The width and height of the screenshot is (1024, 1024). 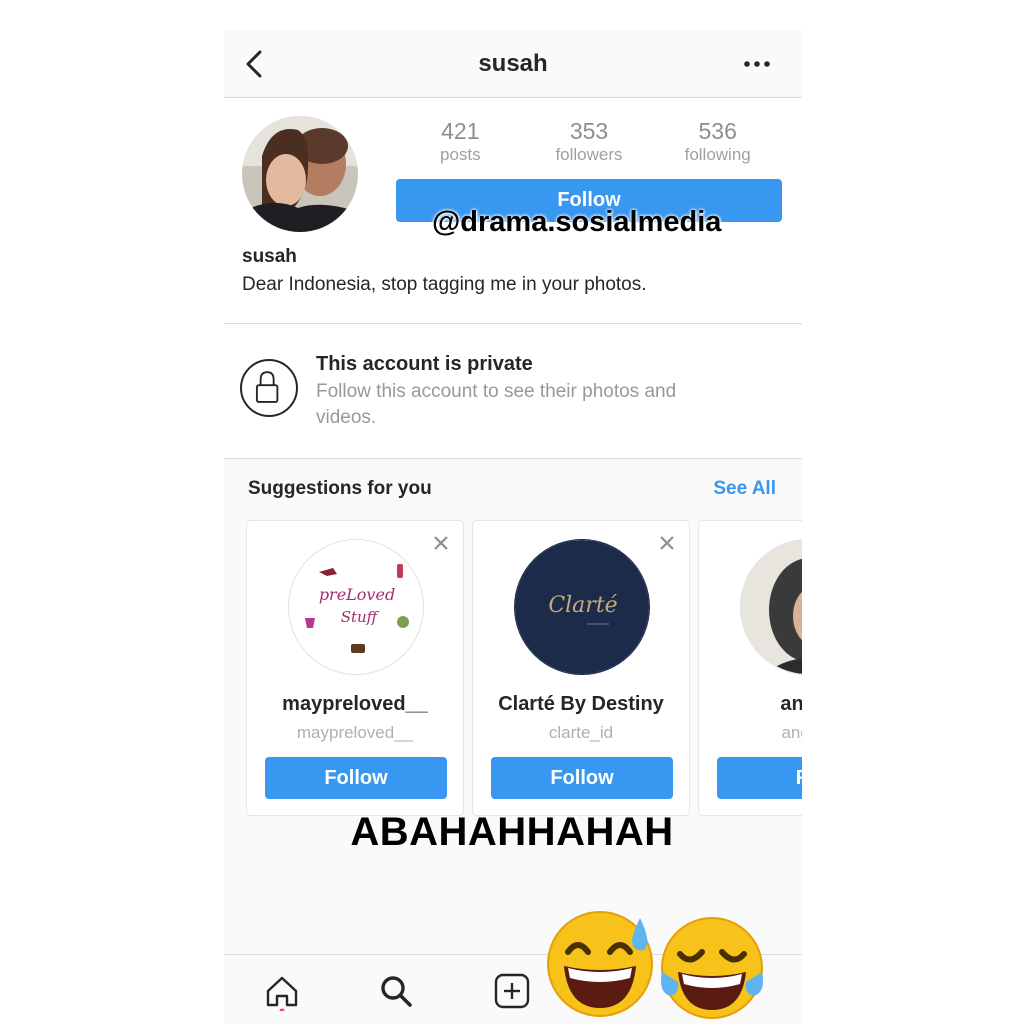 What do you see at coordinates (600, 964) in the screenshot?
I see `sweat-smile-emoji` at bounding box center [600, 964].